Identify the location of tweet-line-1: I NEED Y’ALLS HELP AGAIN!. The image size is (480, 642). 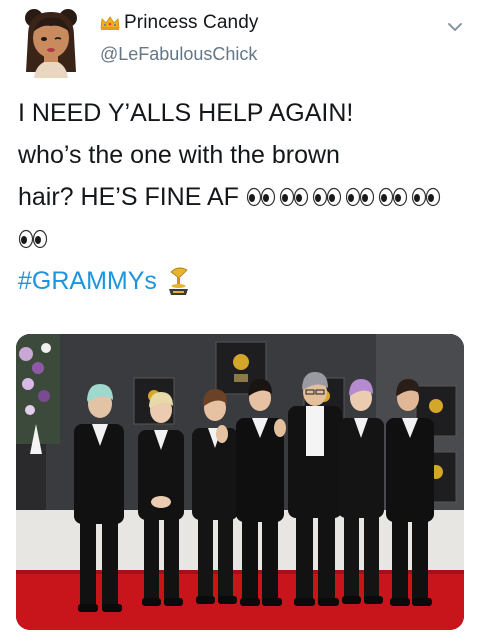
(186, 113).